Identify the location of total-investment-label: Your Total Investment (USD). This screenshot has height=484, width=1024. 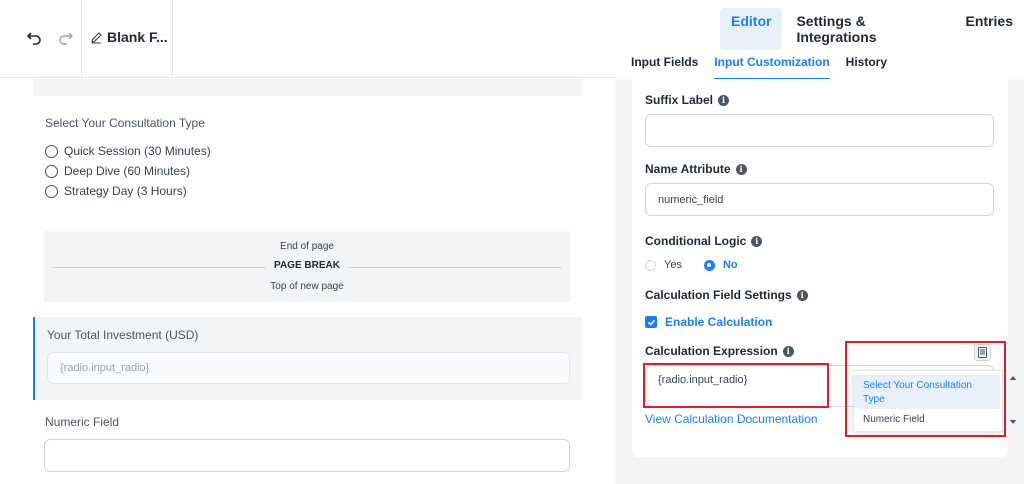
(123, 335).